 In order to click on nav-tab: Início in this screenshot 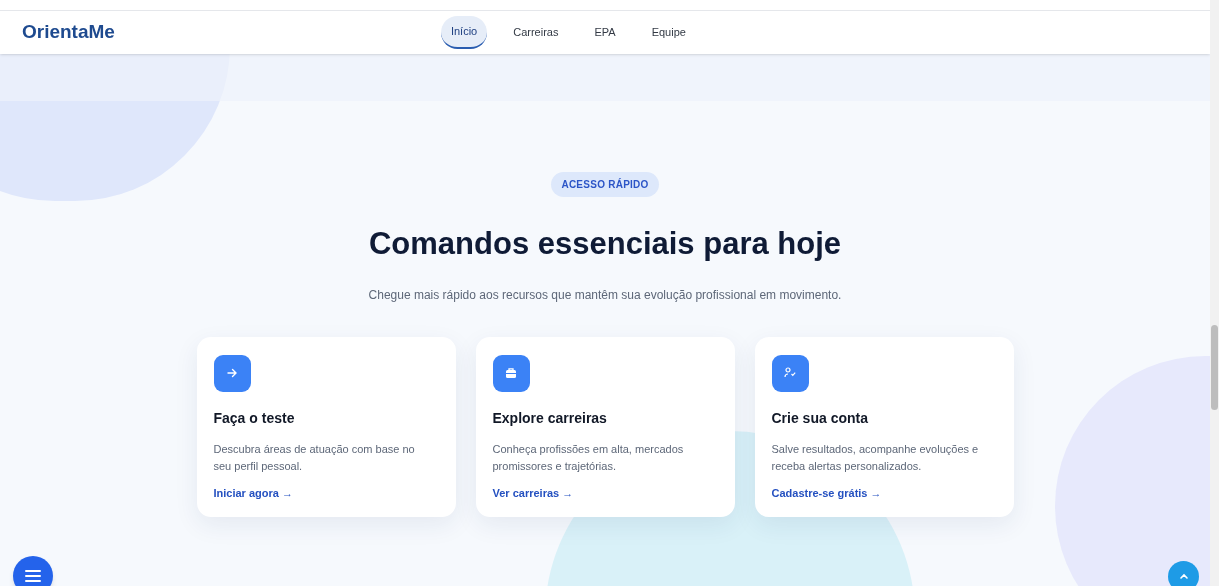, I will do `click(464, 32)`.